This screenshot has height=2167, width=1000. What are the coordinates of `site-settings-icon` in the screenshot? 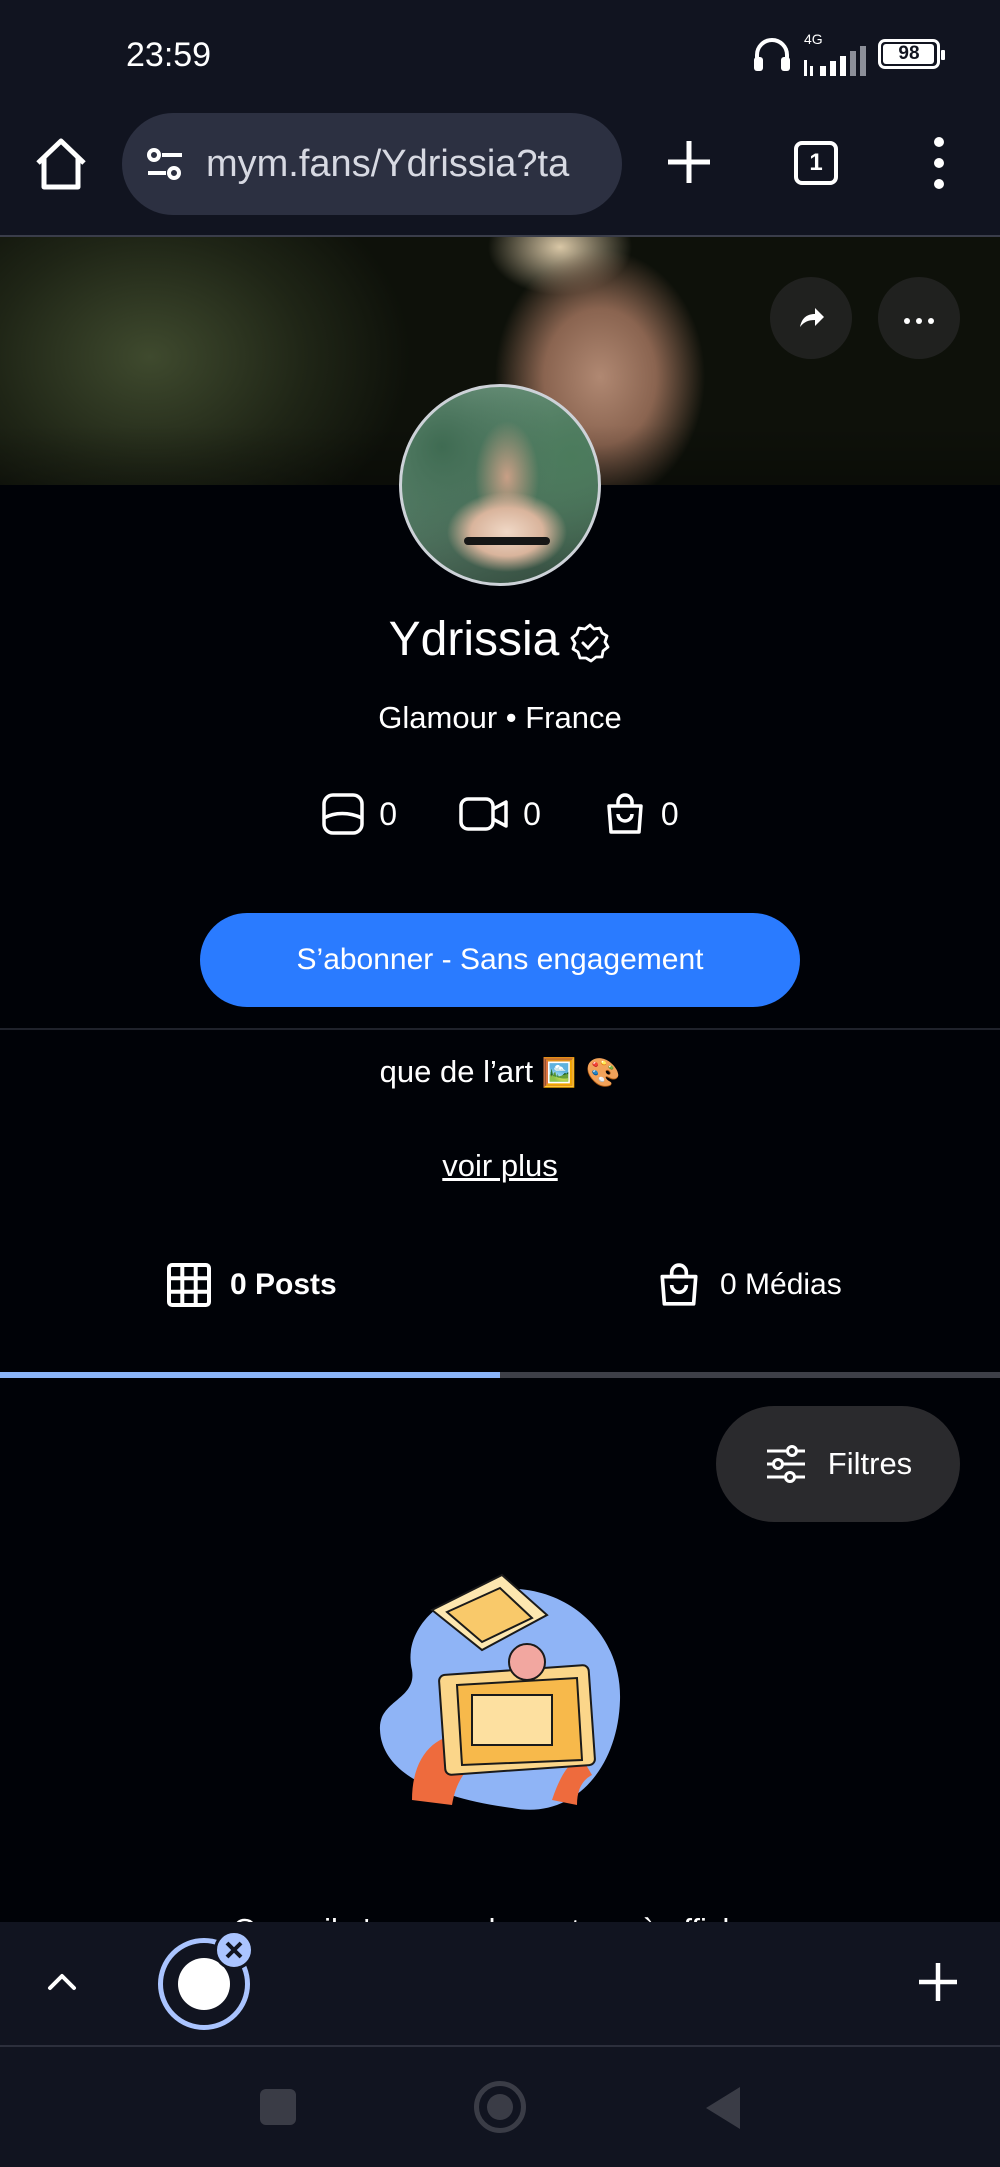 It's located at (165, 164).